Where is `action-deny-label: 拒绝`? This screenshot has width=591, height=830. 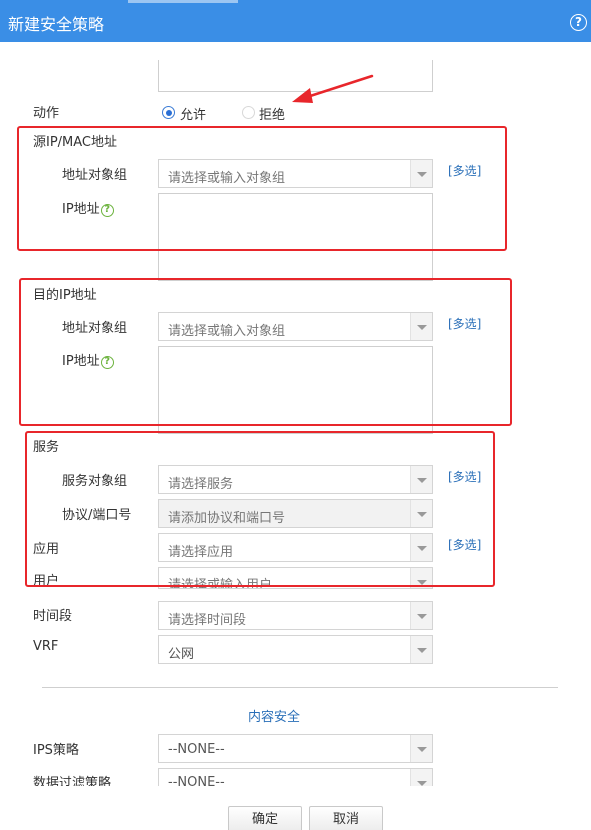
action-deny-label: 拒绝 is located at coordinates (272, 113).